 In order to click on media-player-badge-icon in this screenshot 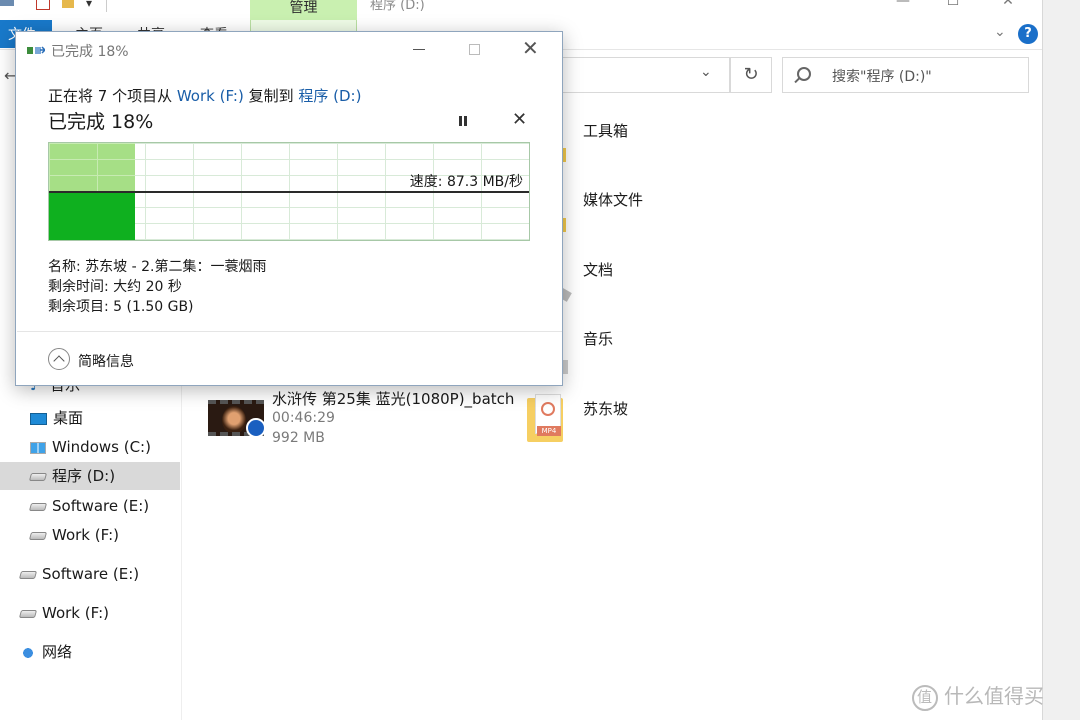, I will do `click(256, 428)`.